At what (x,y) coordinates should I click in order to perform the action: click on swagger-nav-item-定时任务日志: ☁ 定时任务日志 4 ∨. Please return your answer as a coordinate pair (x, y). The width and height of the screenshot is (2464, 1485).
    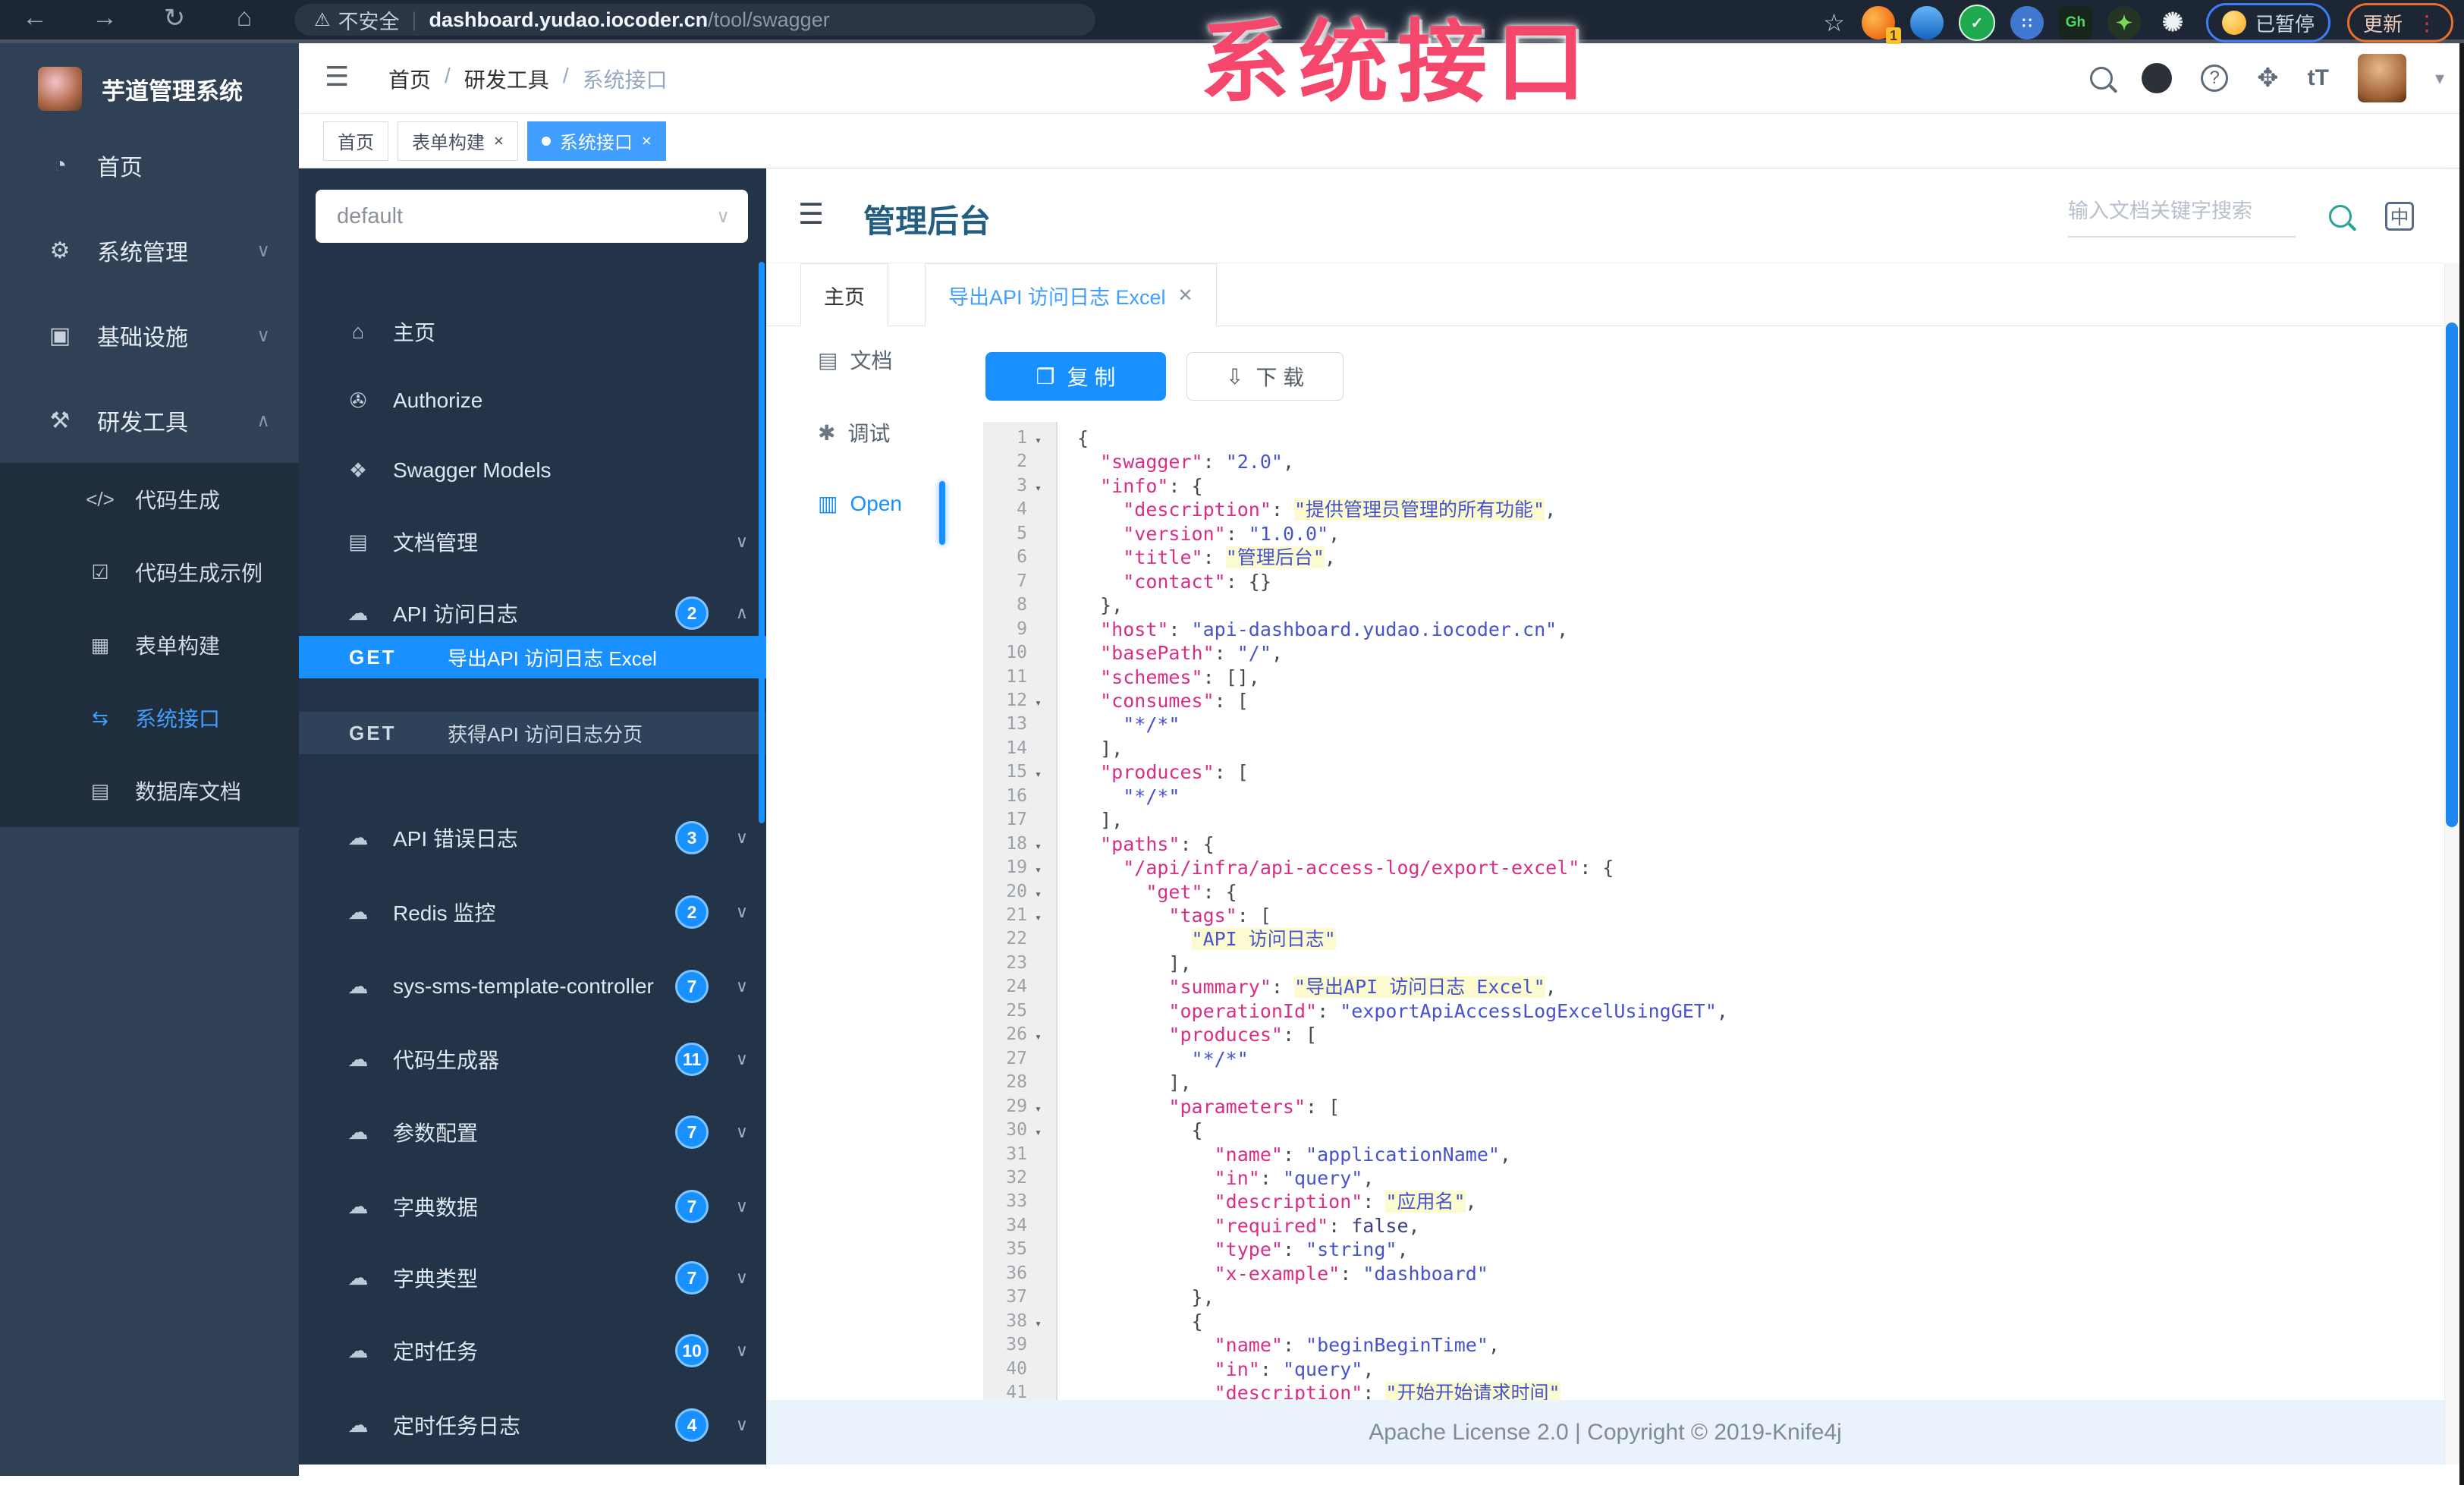
    Looking at the image, I should click on (532, 1425).